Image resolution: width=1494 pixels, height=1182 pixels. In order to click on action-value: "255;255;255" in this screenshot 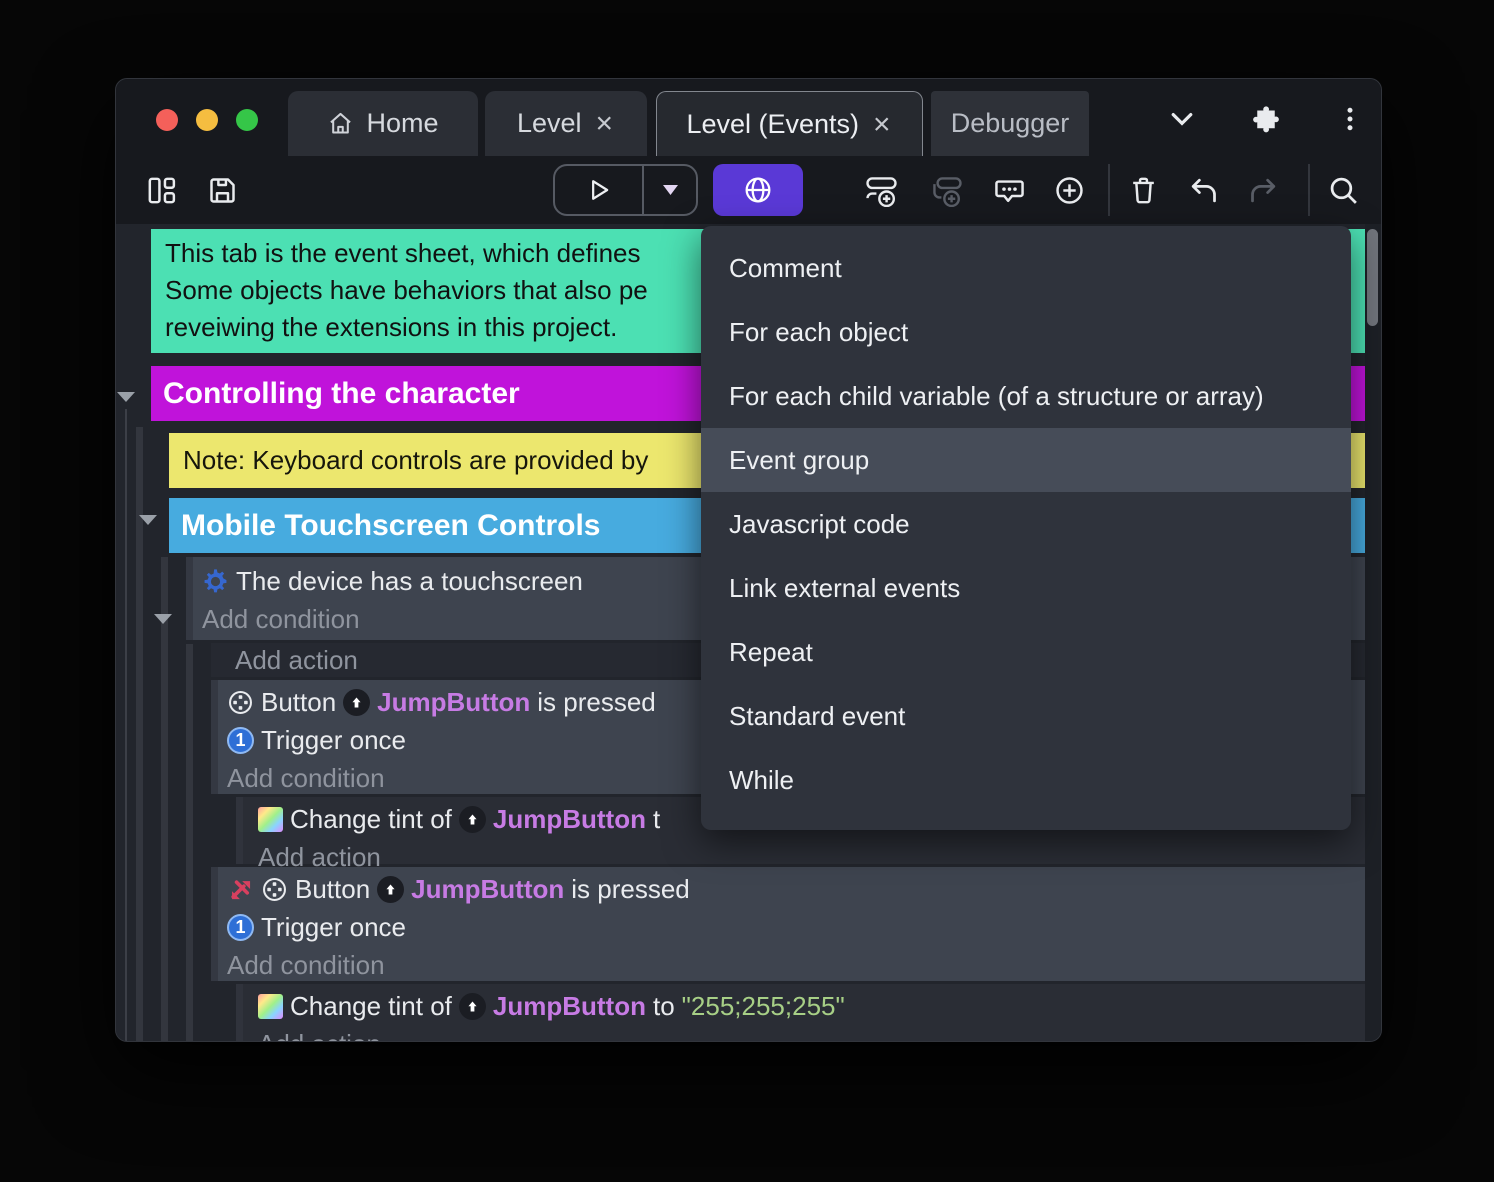, I will do `click(763, 1005)`.